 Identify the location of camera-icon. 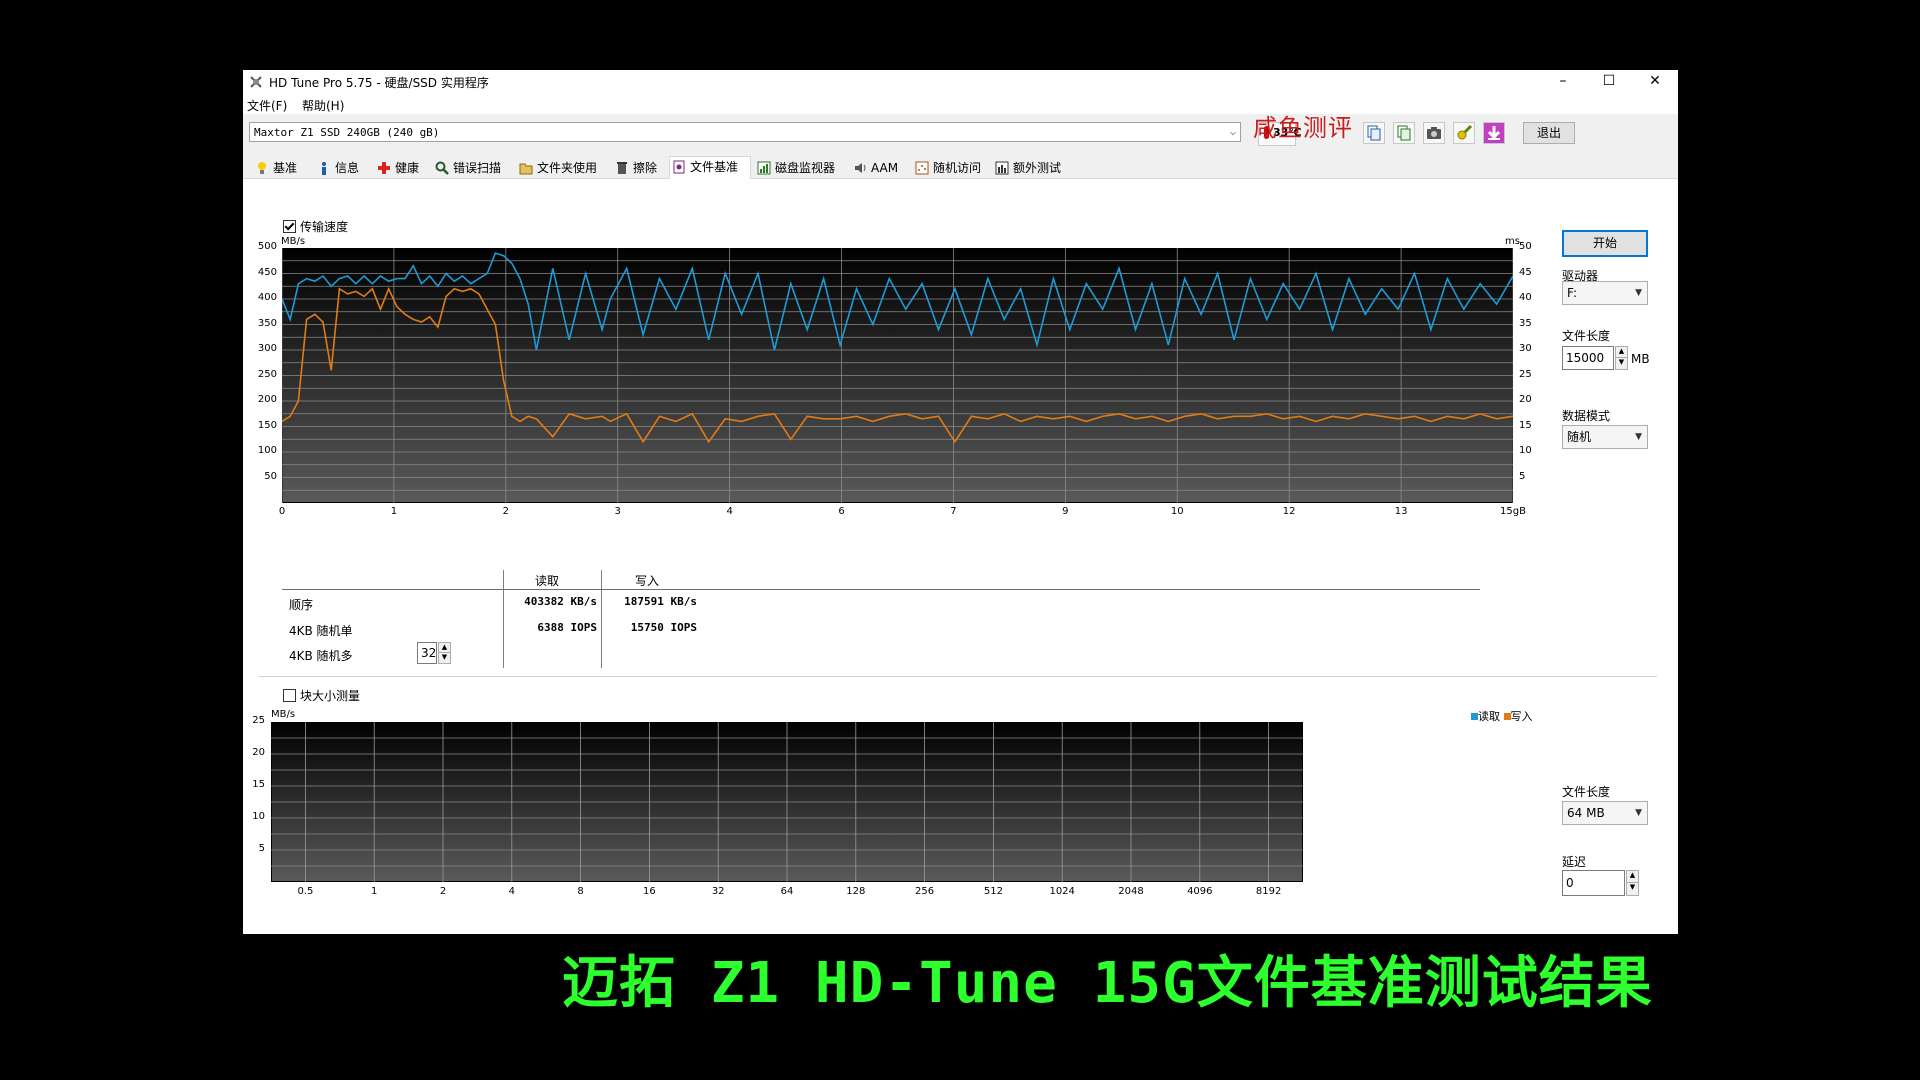
(1434, 133).